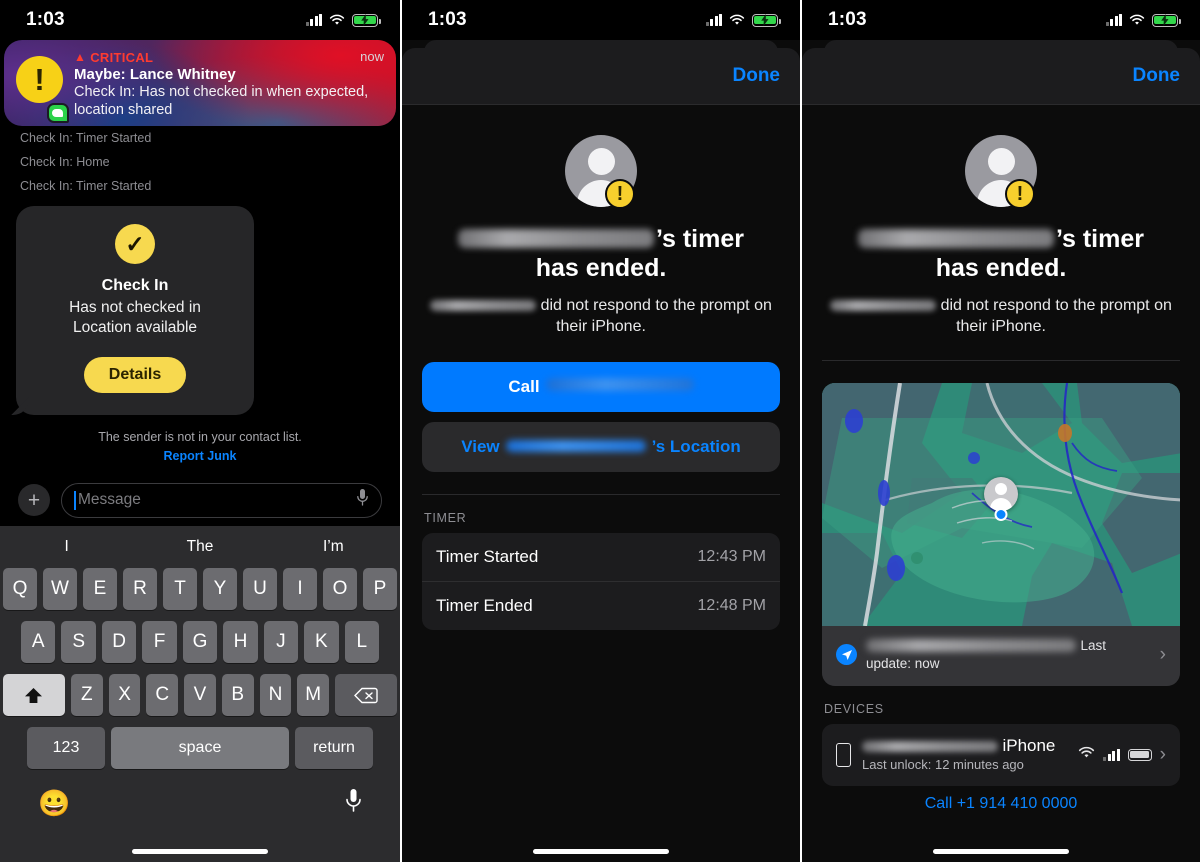 Image resolution: width=1200 pixels, height=862 pixels. What do you see at coordinates (846, 655) in the screenshot?
I see `location-arrow-icon` at bounding box center [846, 655].